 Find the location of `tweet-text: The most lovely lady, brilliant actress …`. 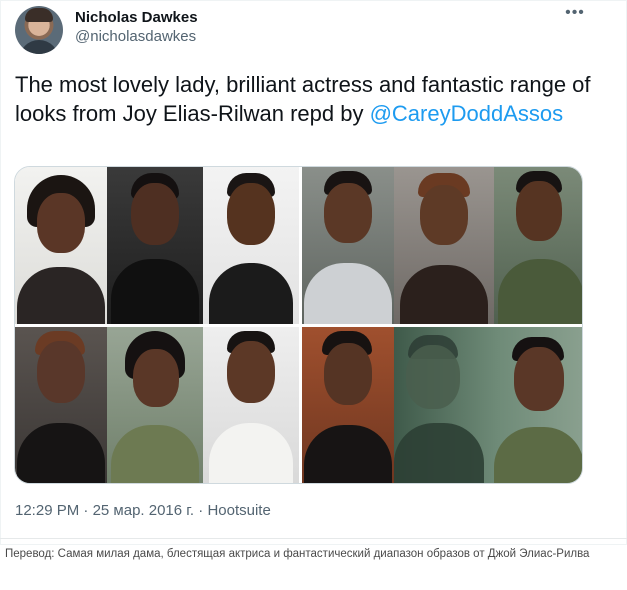

tweet-text: The most lovely lady, brilliant actress … is located at coordinates (310, 99).